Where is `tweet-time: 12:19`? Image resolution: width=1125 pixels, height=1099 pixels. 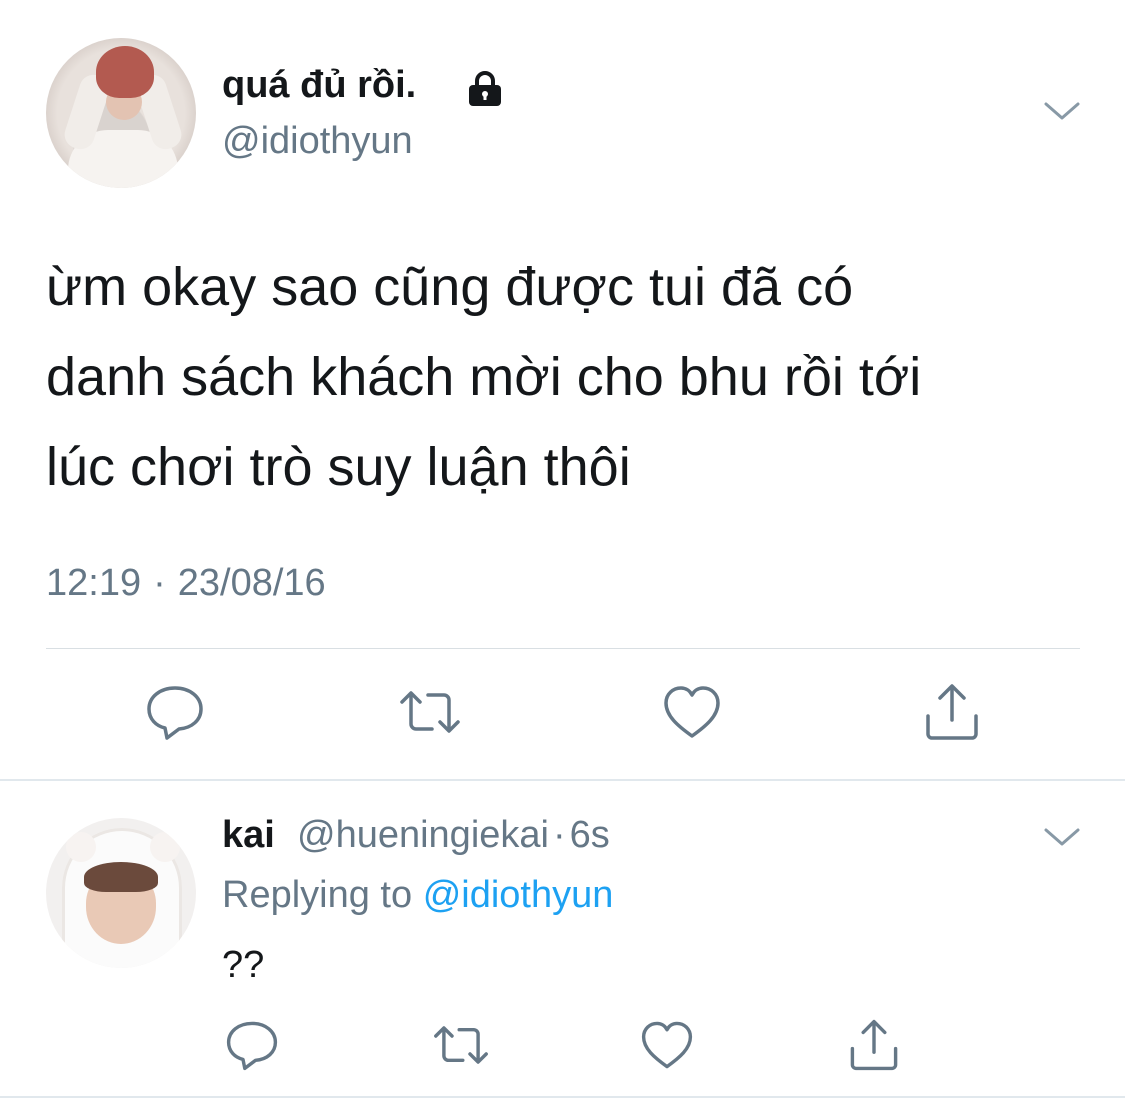
tweet-time: 12:19 is located at coordinates (94, 583).